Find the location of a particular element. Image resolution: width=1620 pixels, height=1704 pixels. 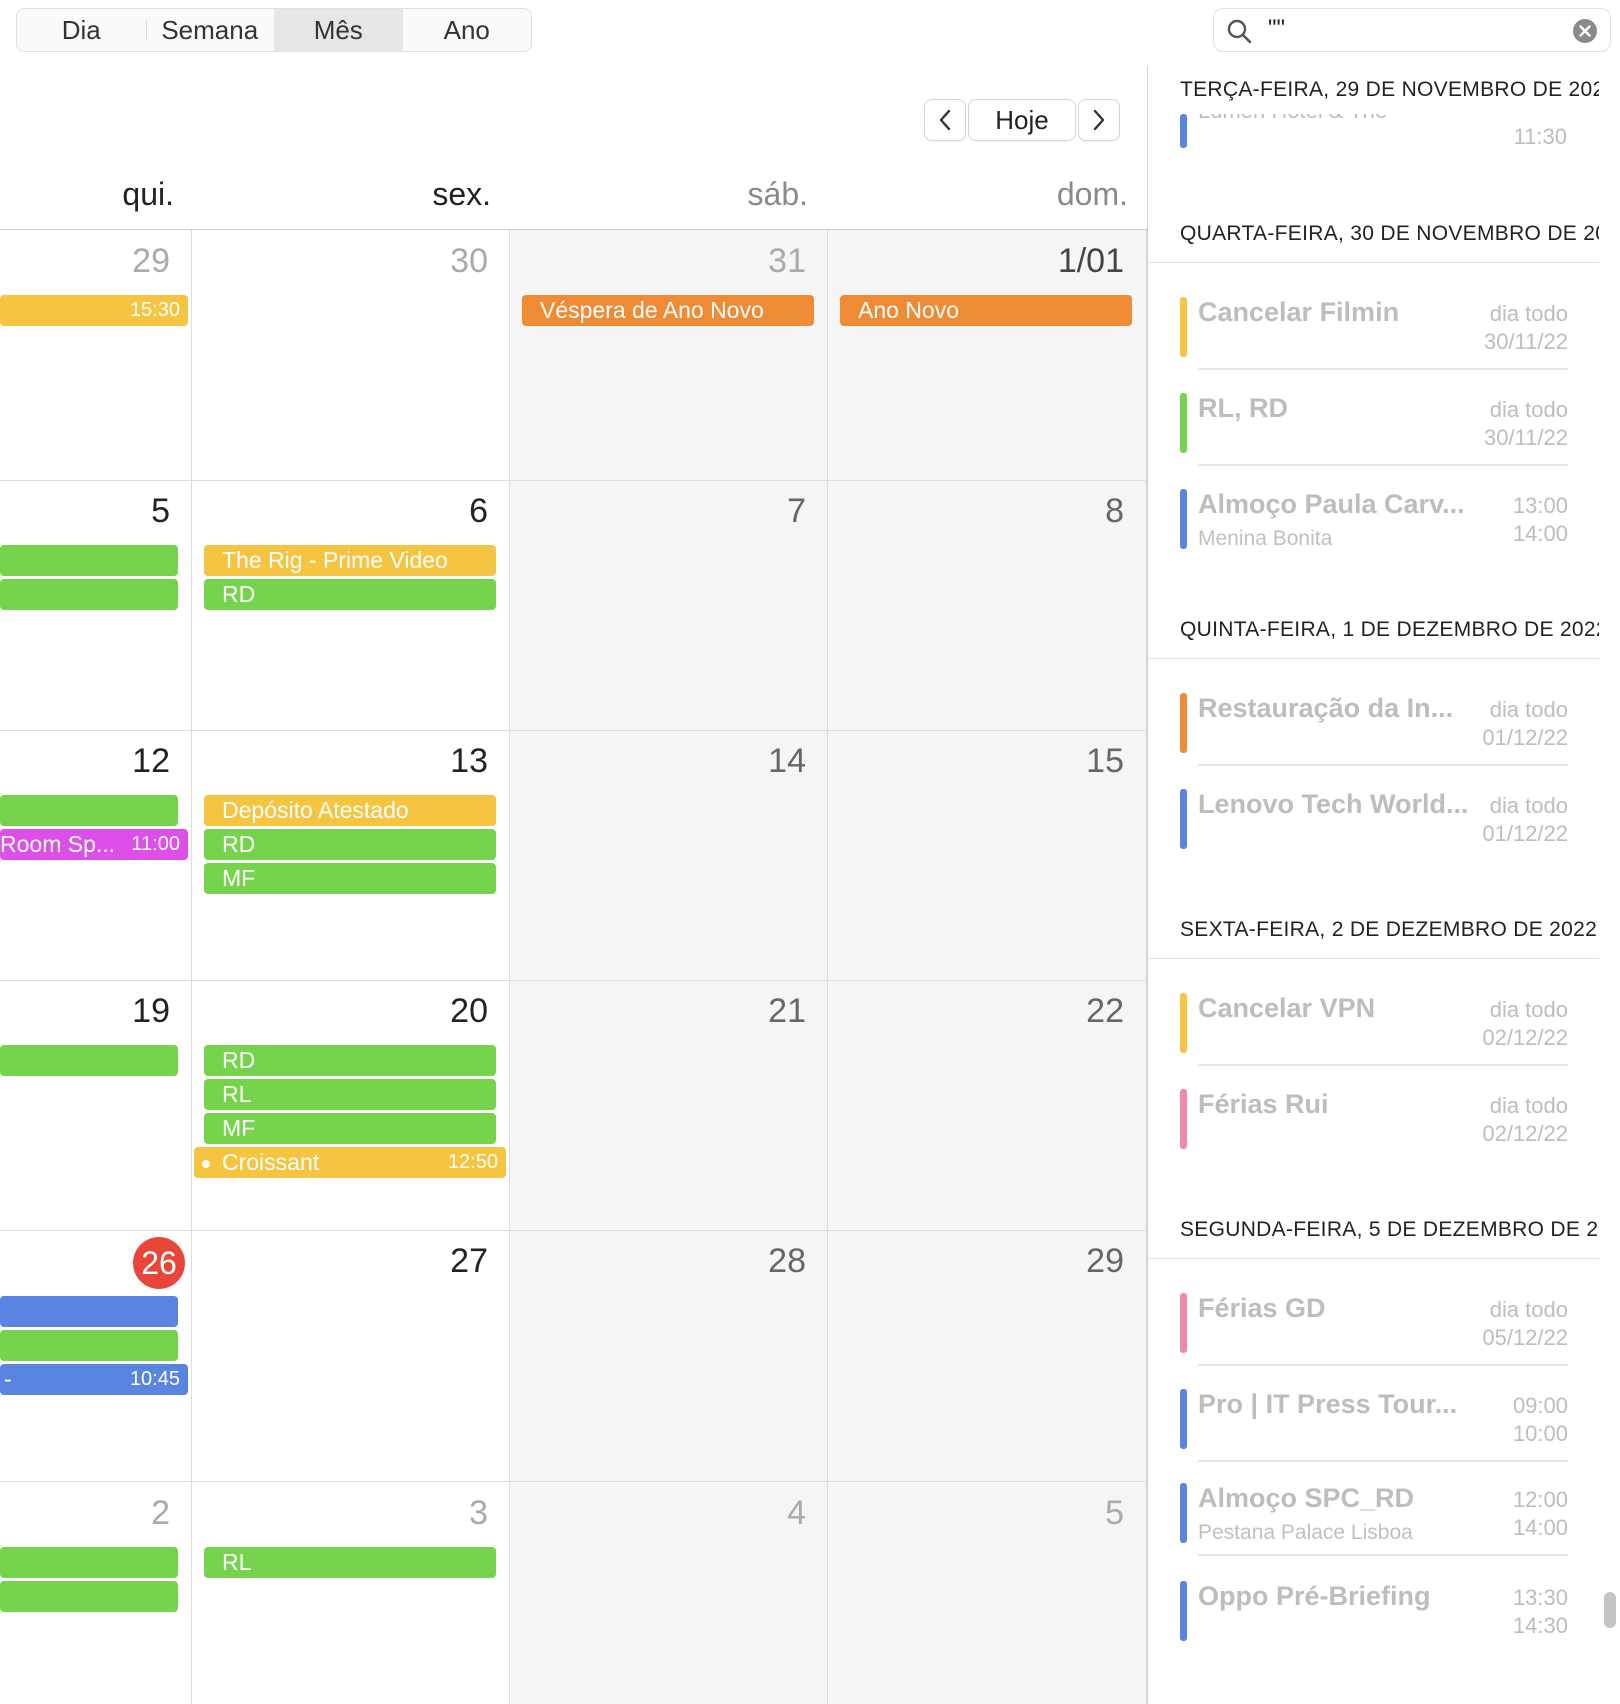

day-number: 13 is located at coordinates (428, 761).